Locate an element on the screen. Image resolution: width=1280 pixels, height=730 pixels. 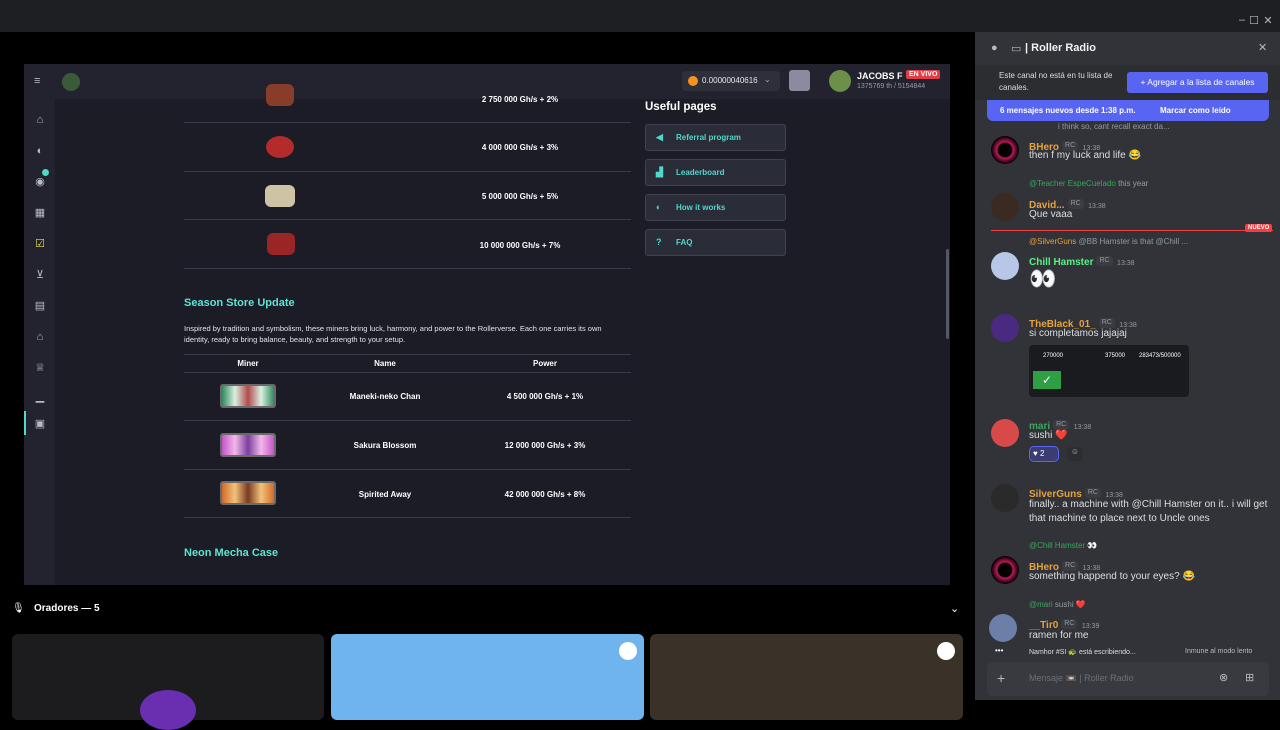
check-icon: ✓ is located at coordinates (1047, 380).